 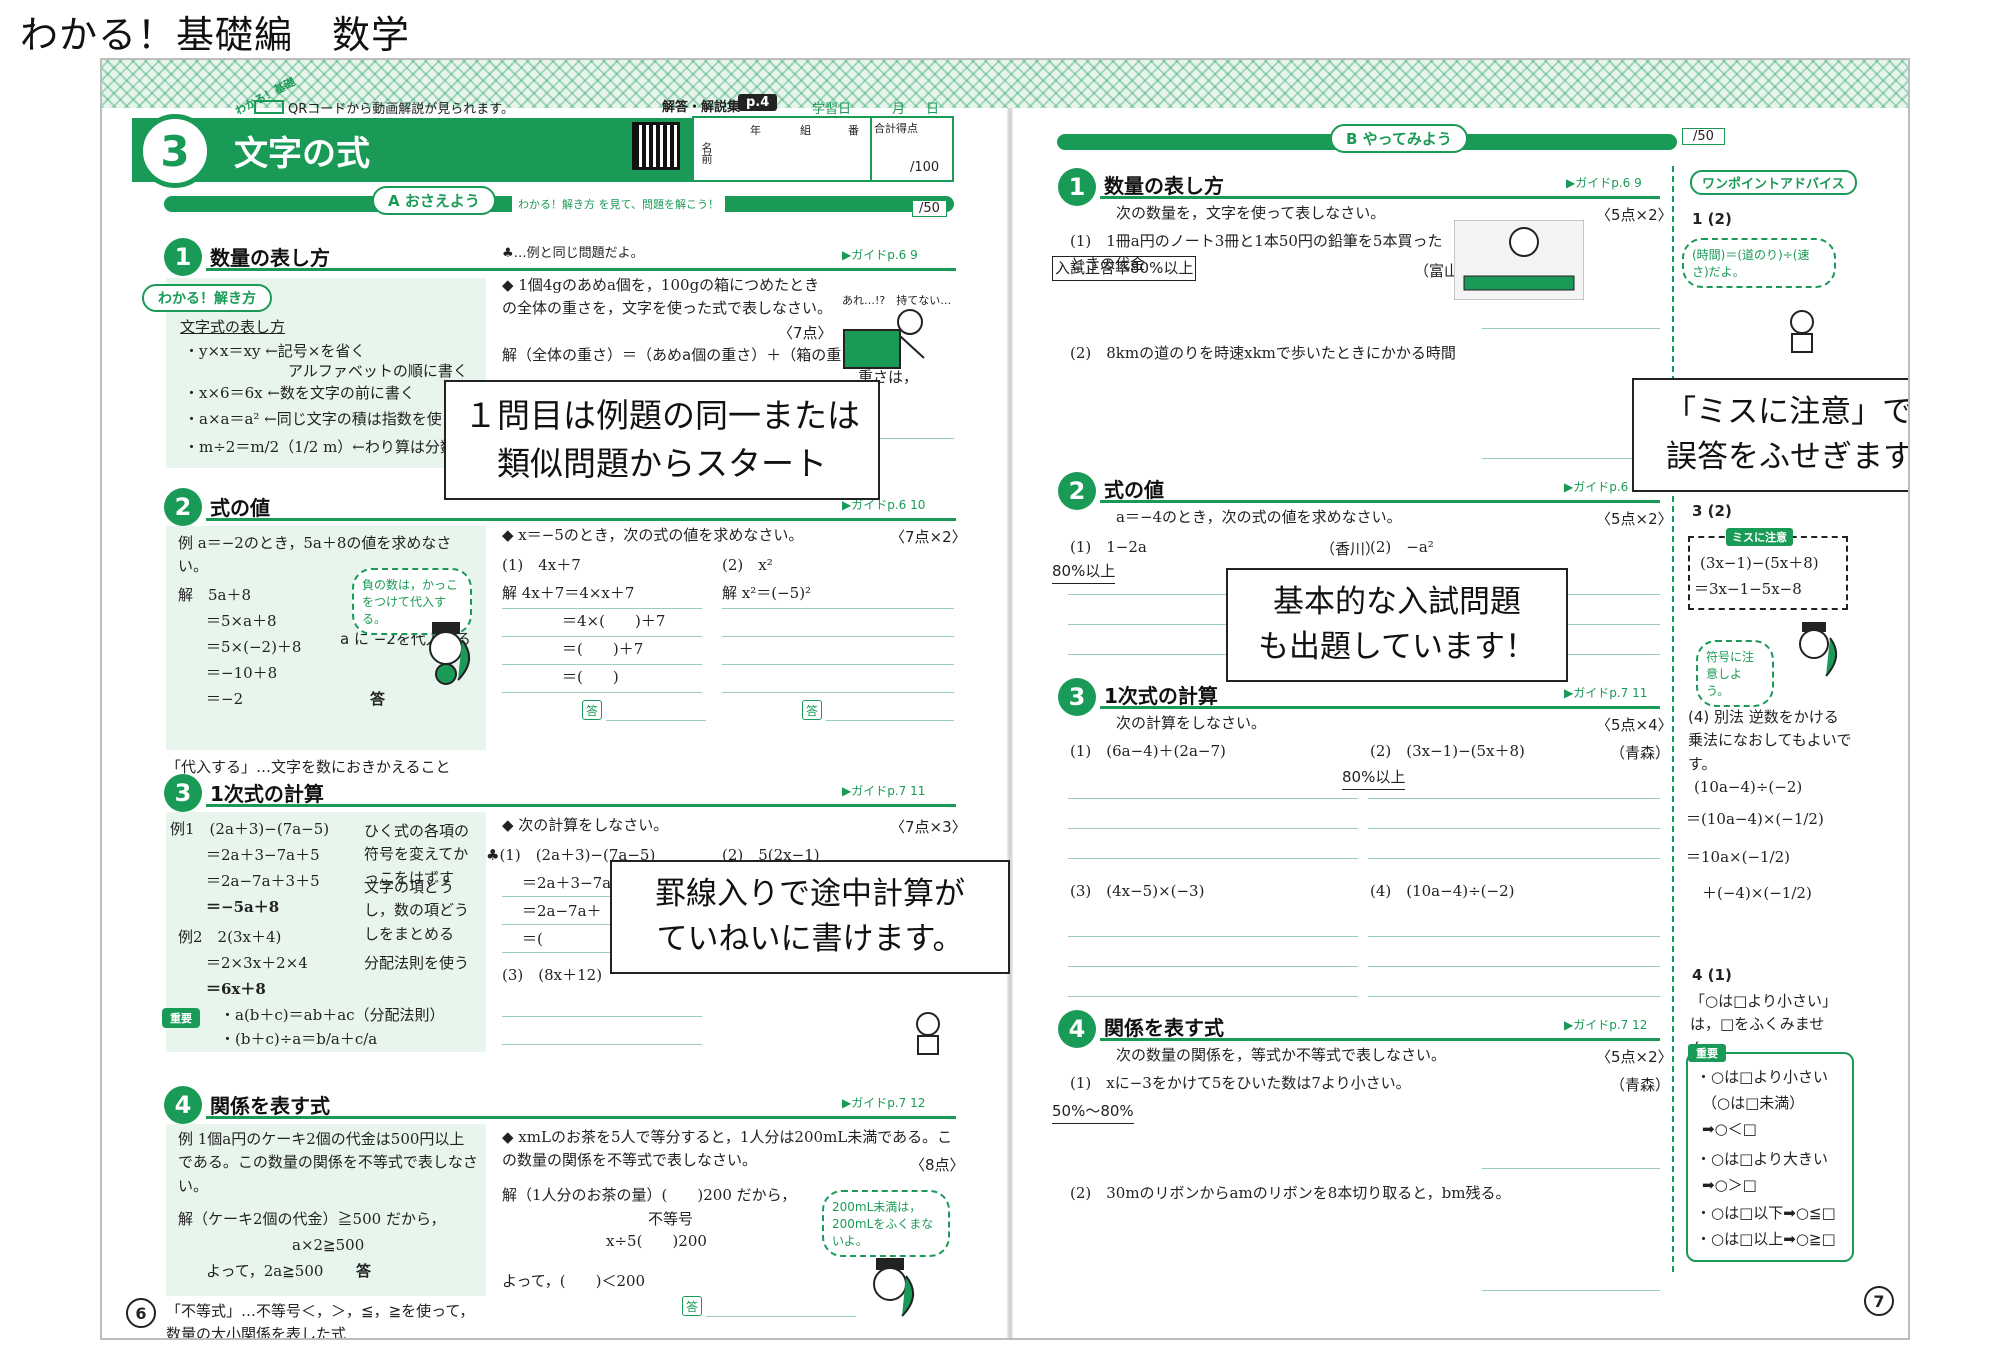 What do you see at coordinates (328, 1245) in the screenshot?
I see `s4-kai-2: a×2≧500` at bounding box center [328, 1245].